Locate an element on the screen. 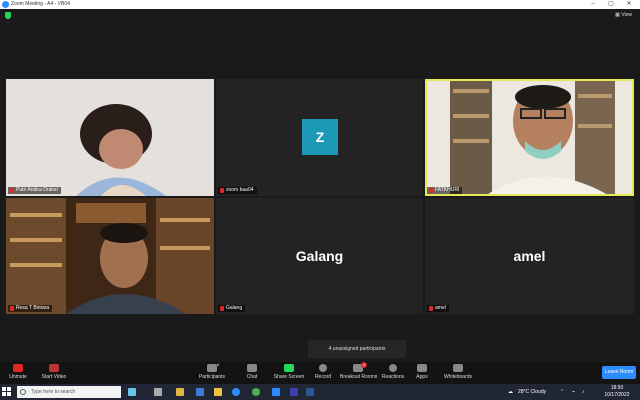 The width and height of the screenshot is (640, 400). apps-button: Apps is located at coordinates (422, 372).